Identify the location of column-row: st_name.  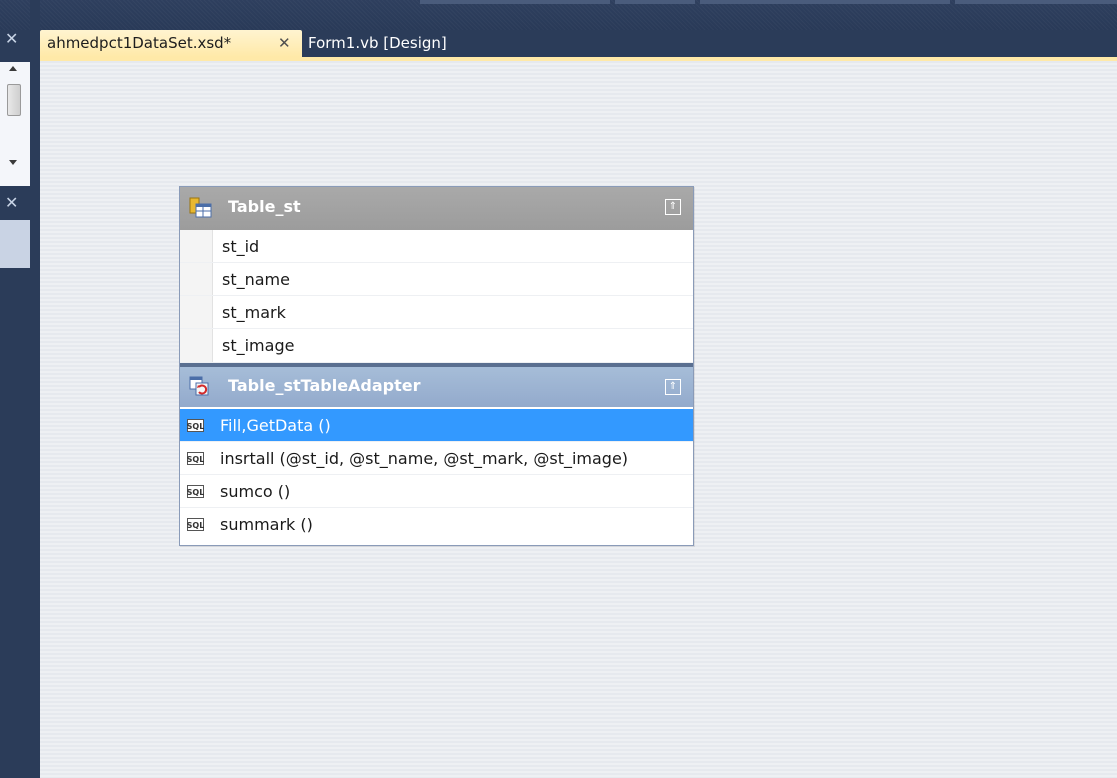
(436, 279).